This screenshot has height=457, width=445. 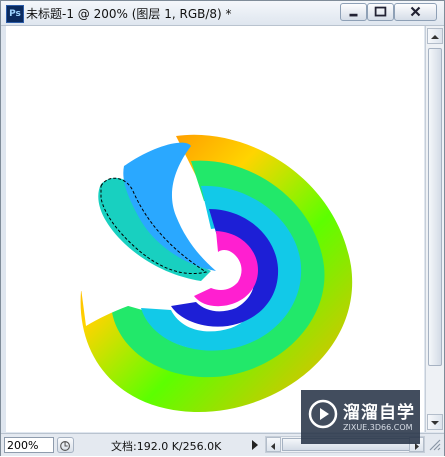 I want to click on document-size-info: 文档:192.0 K/256.0K, so click(x=166, y=446).